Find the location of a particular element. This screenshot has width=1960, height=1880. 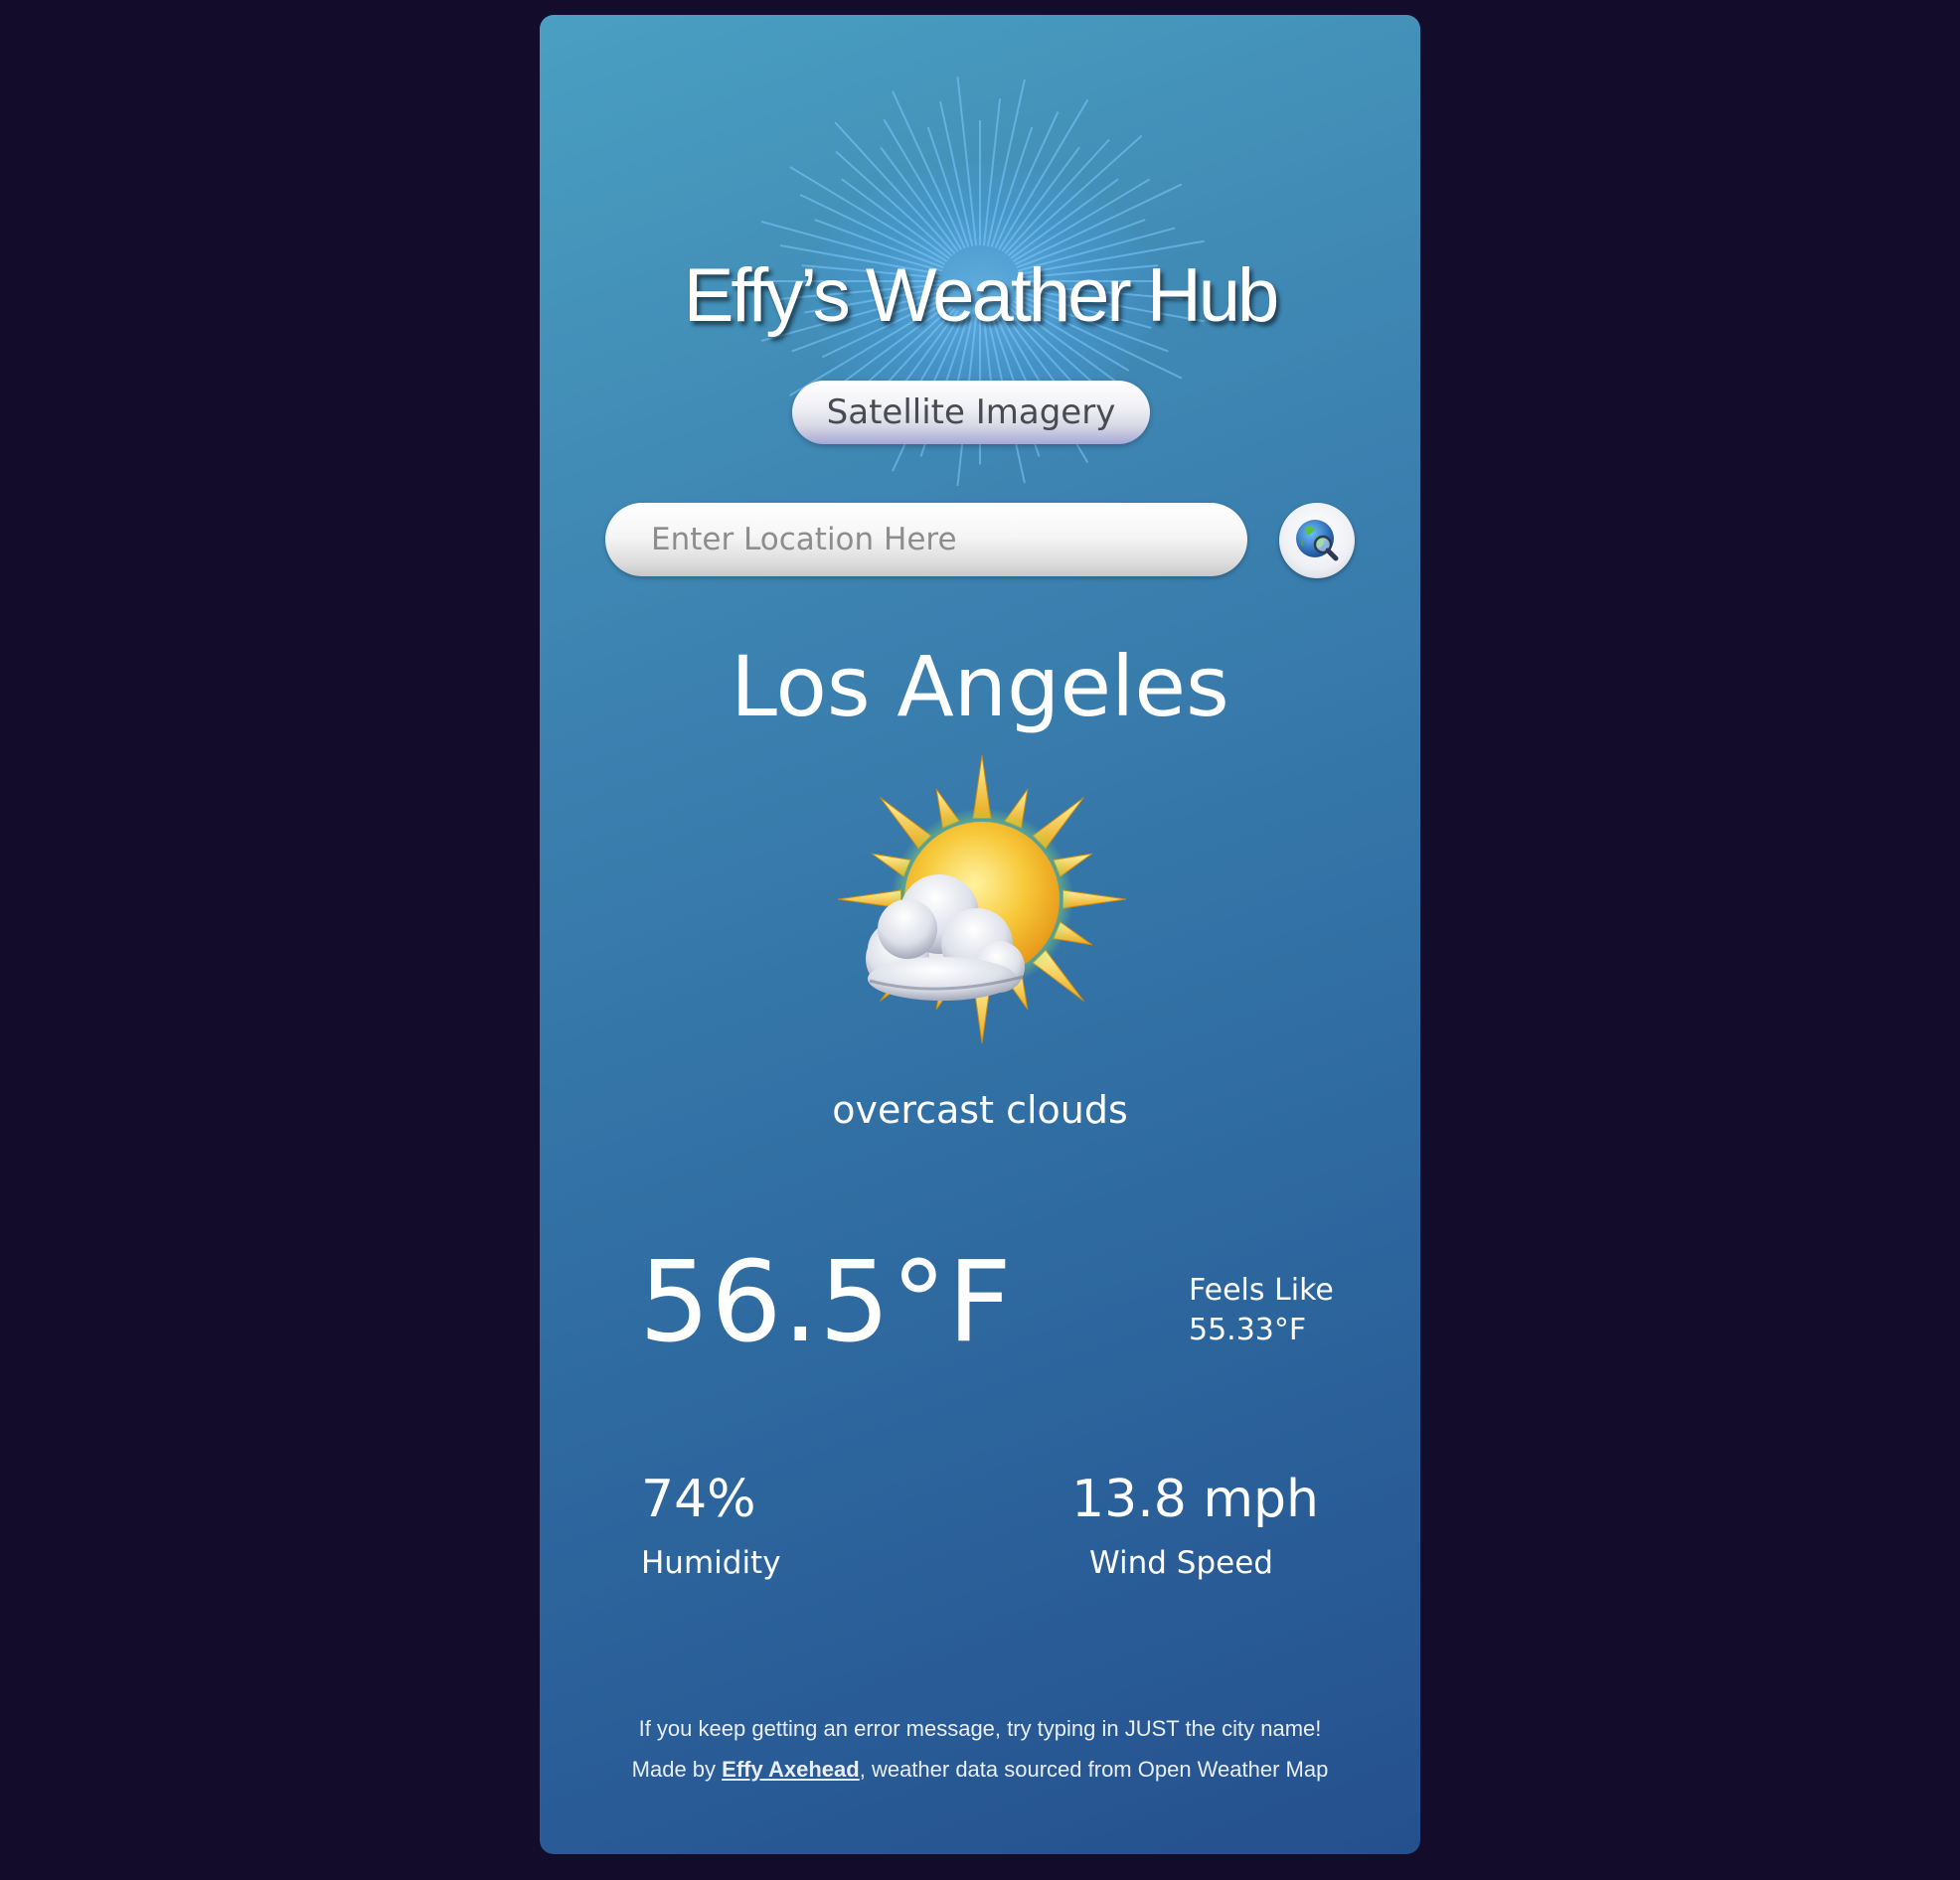

wind-speed-label: Wind Speed is located at coordinates (1181, 1563).